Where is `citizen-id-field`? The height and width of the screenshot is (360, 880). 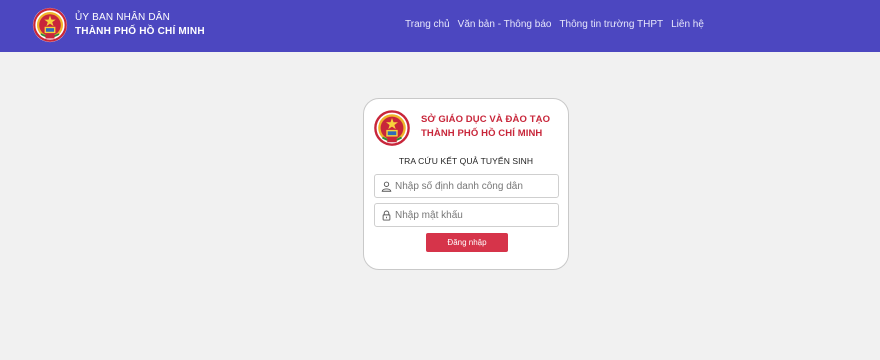
citizen-id-field is located at coordinates (466, 186).